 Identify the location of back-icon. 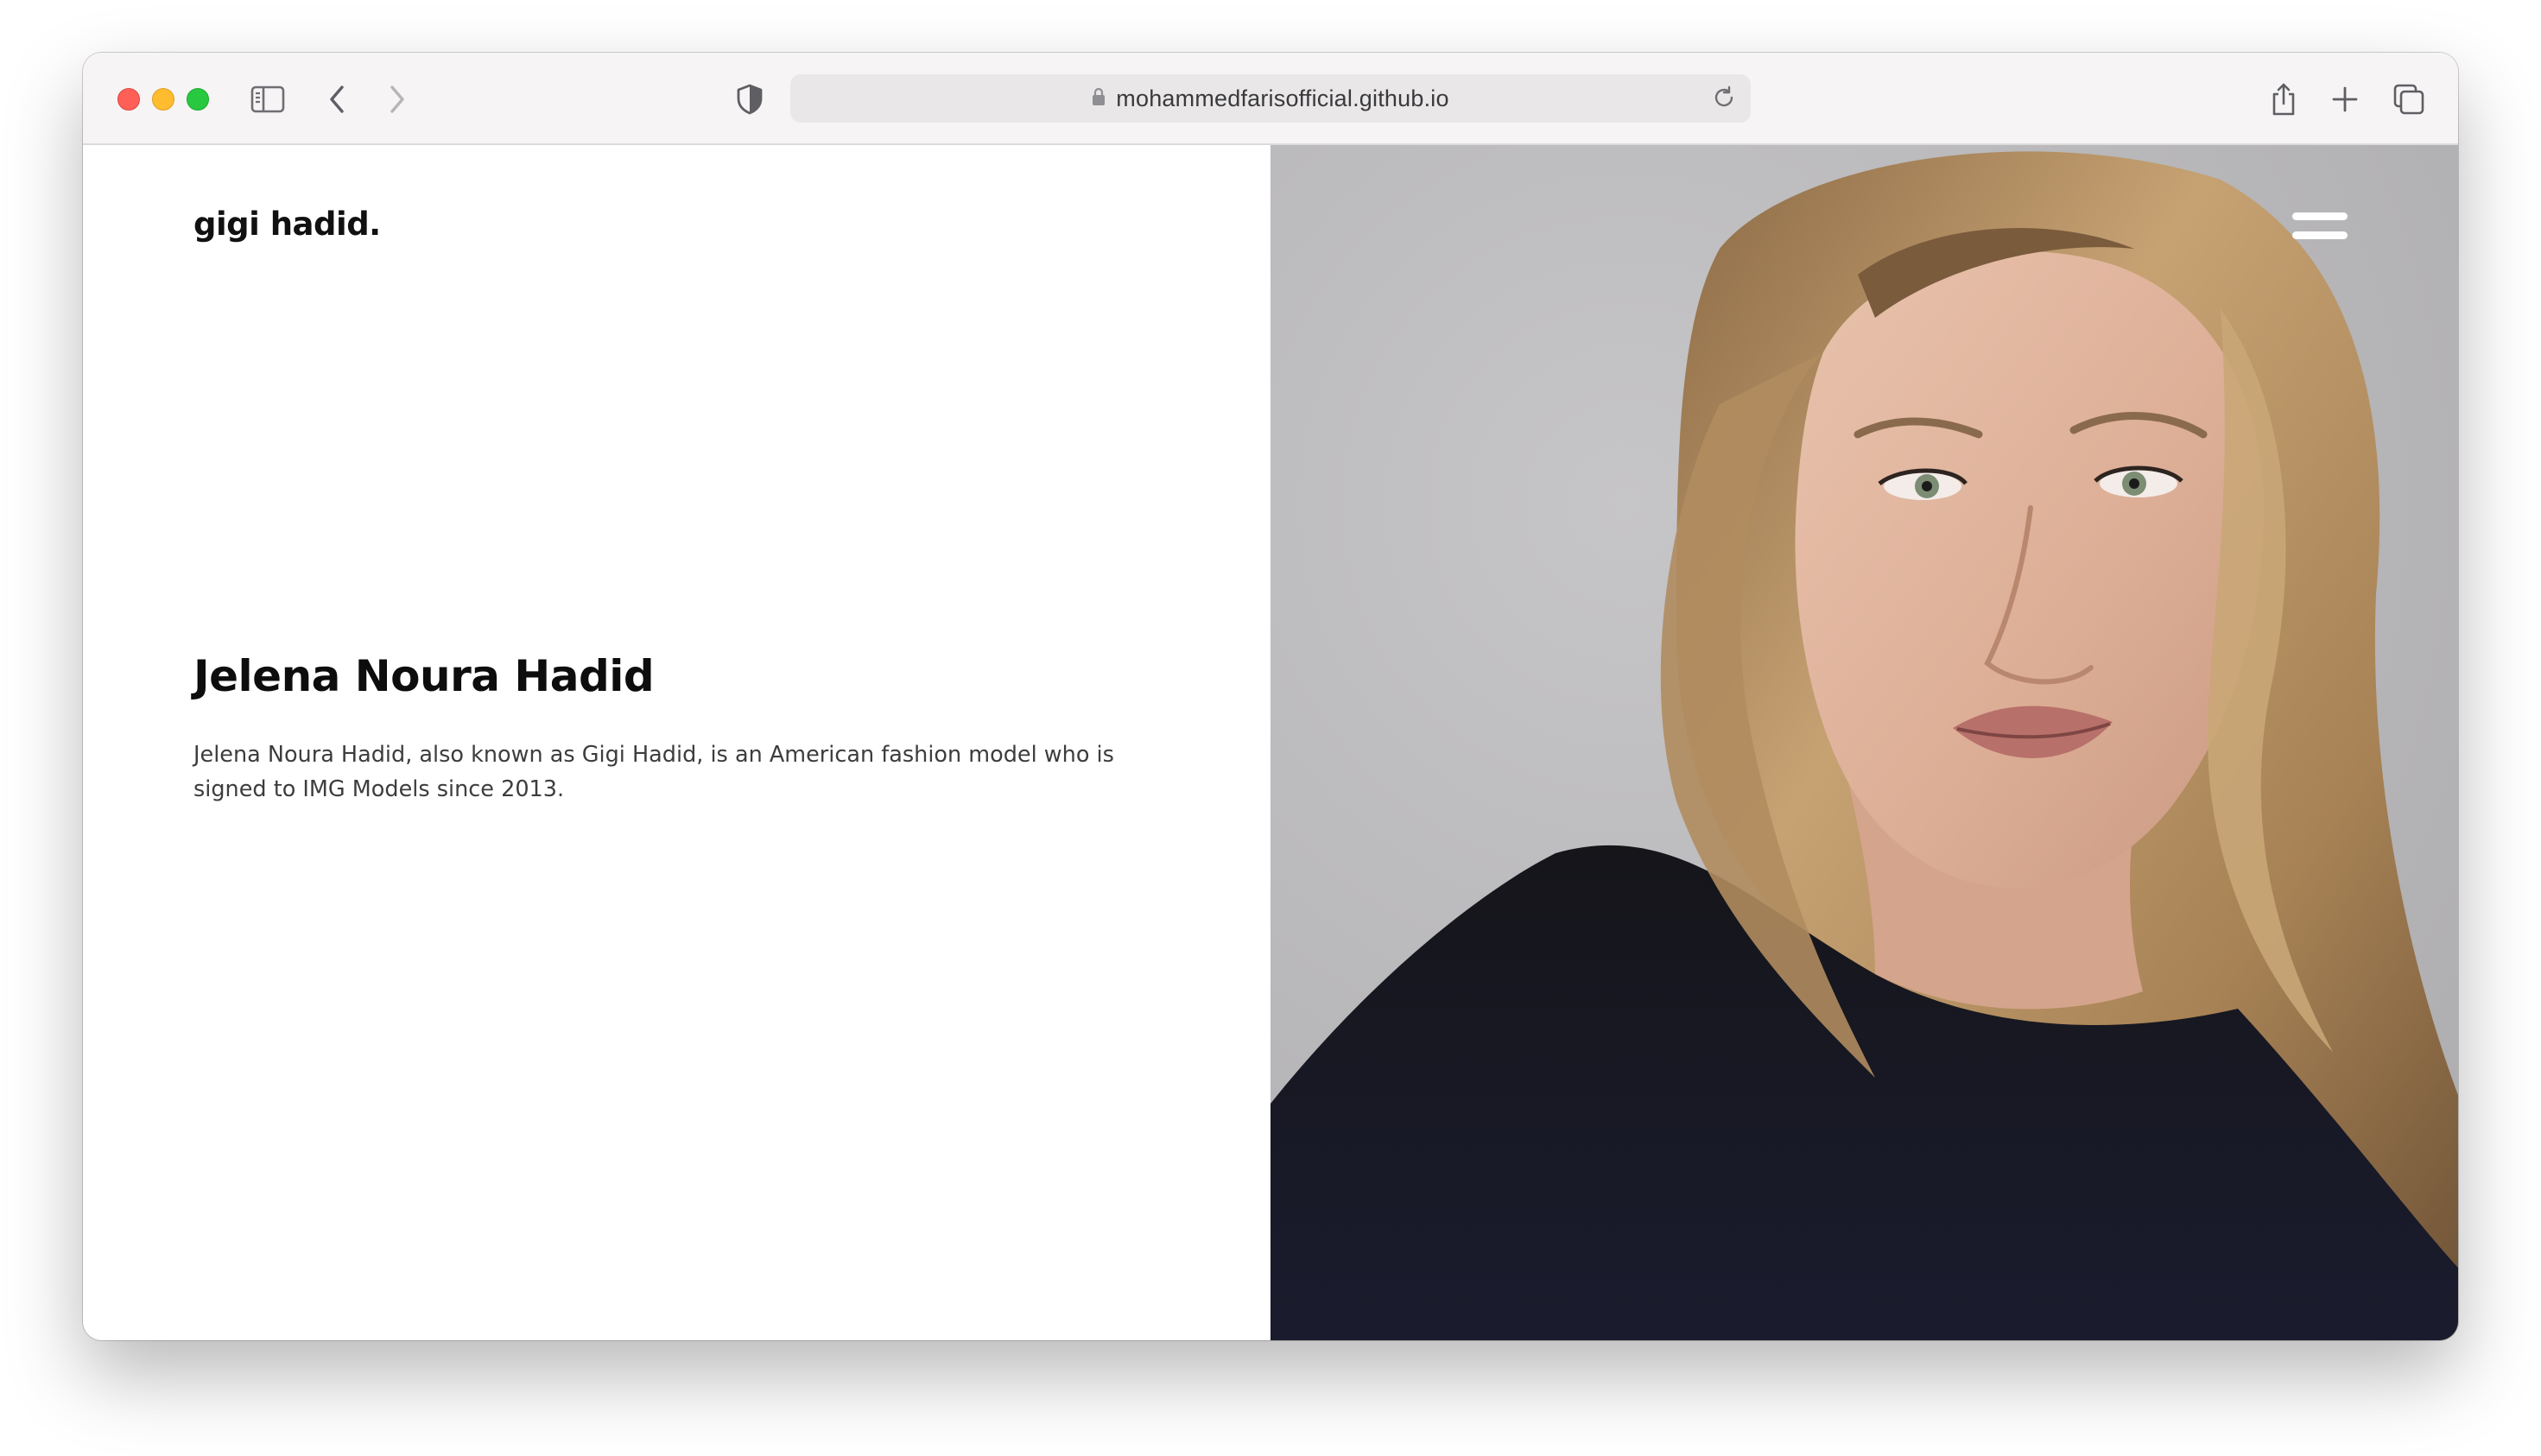
(337, 100).